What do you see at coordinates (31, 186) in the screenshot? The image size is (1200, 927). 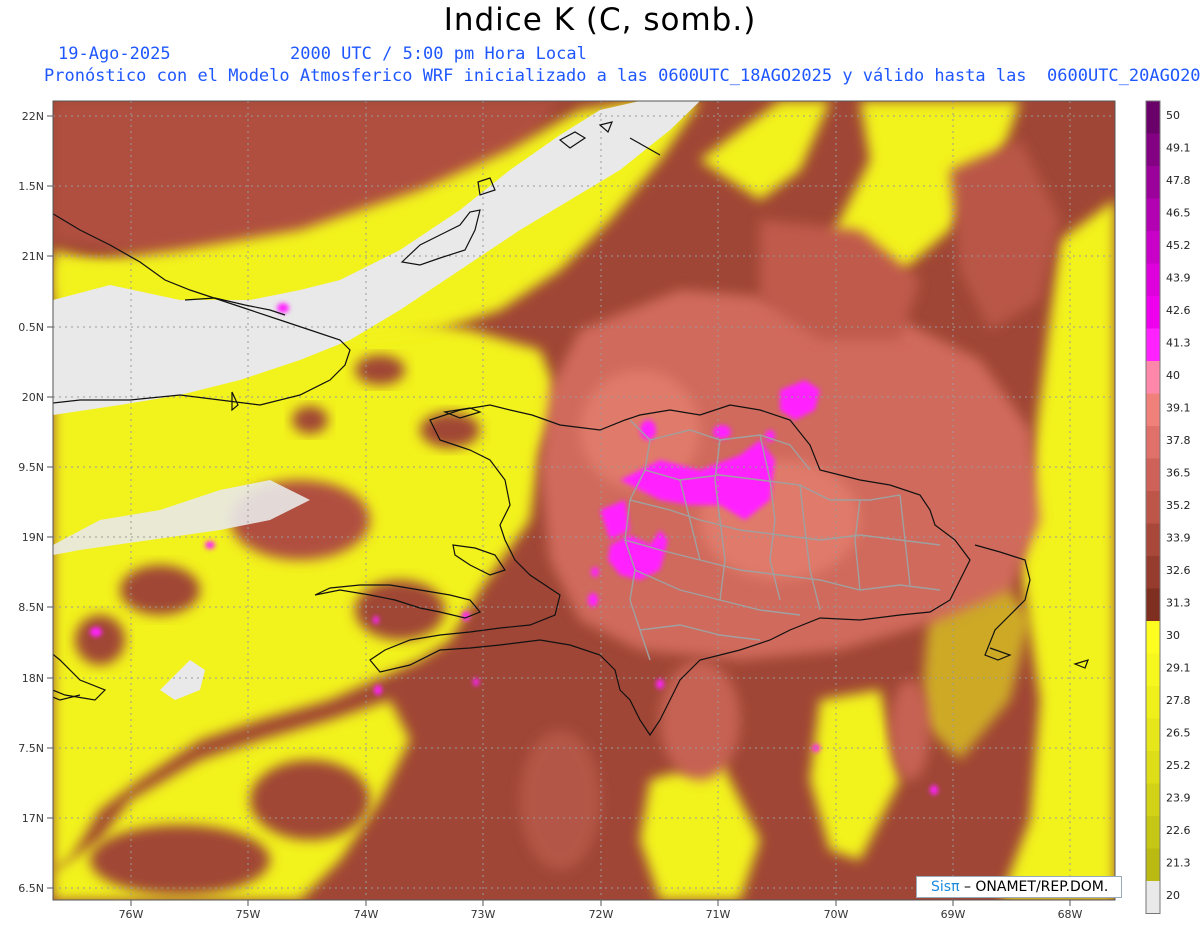 I see `lat-label: 1.5N` at bounding box center [31, 186].